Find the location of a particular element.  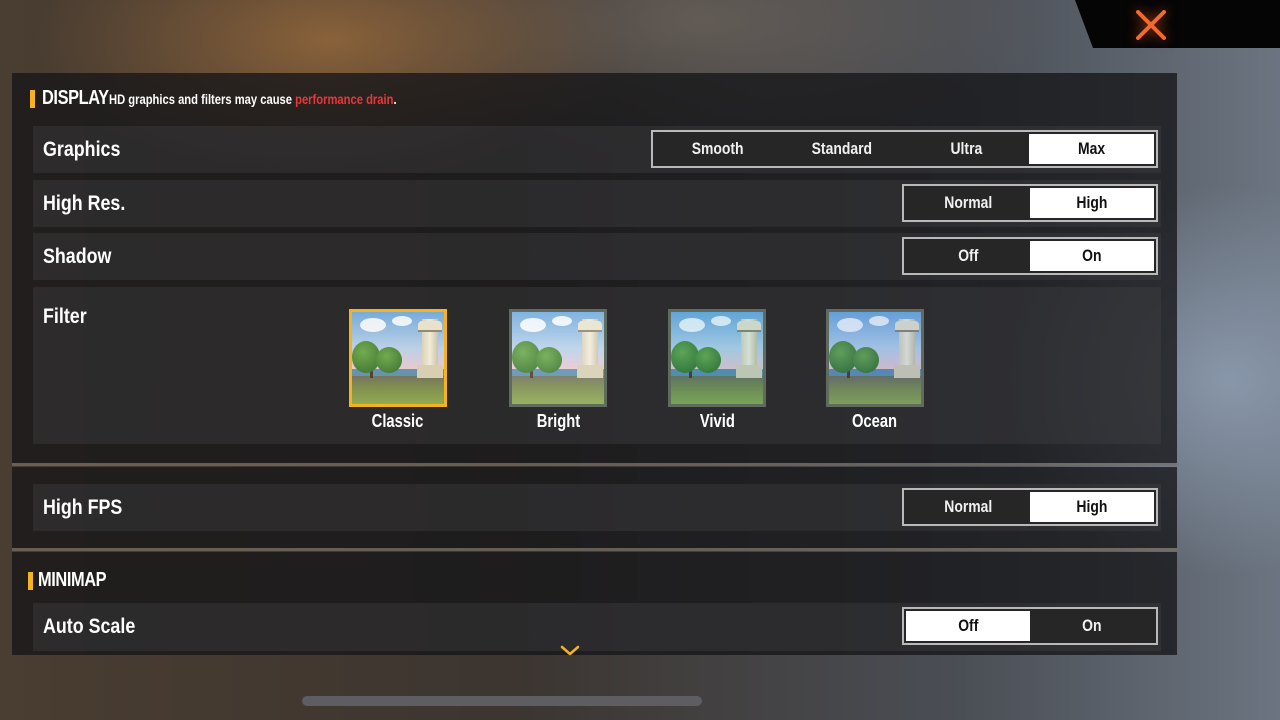

minimap-header: MINIMAP is located at coordinates (74, 580).